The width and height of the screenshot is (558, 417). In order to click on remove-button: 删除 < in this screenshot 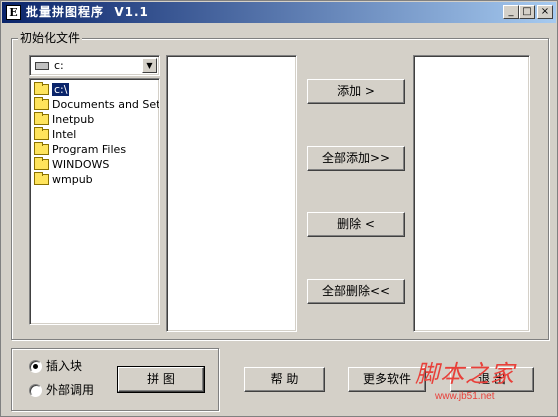, I will do `click(356, 224)`.